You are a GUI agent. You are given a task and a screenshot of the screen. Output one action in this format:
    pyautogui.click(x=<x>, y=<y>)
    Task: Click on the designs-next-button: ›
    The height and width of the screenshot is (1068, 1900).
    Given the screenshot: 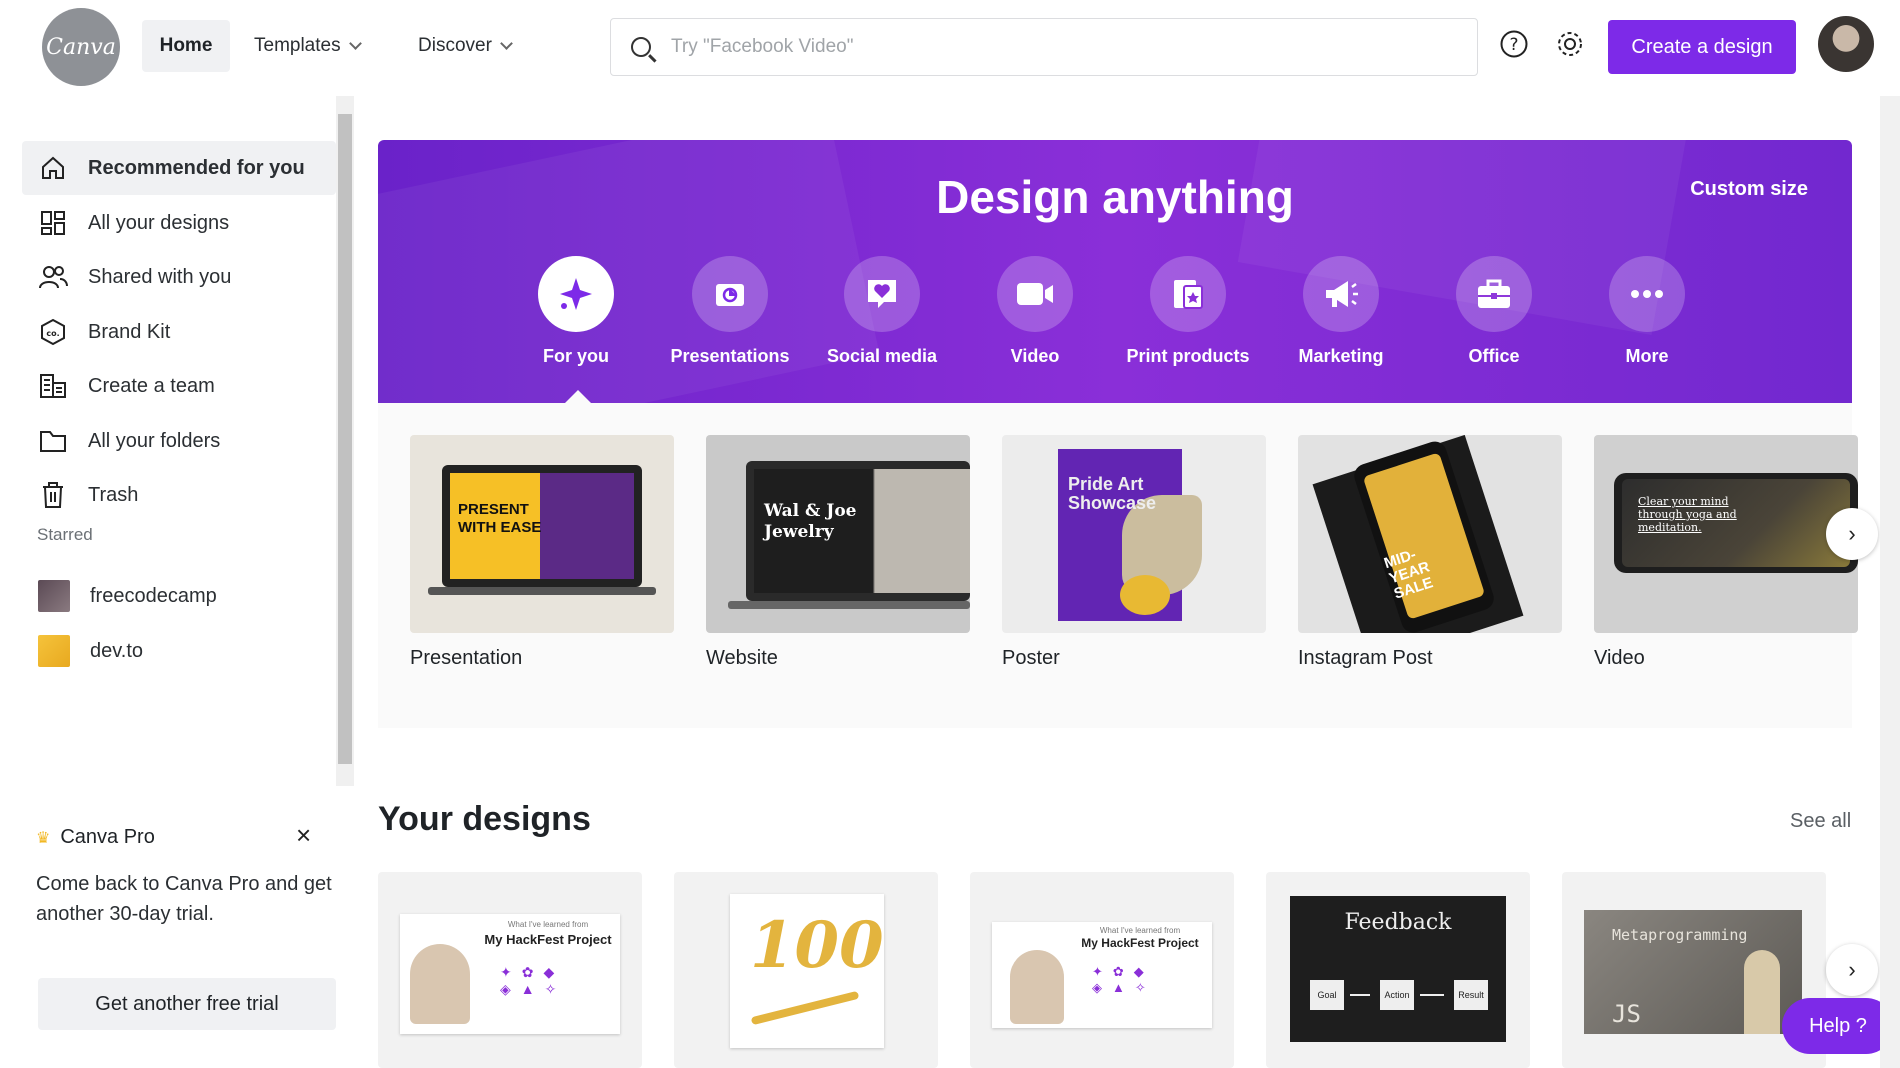 What is the action you would take?
    pyautogui.click(x=1852, y=970)
    